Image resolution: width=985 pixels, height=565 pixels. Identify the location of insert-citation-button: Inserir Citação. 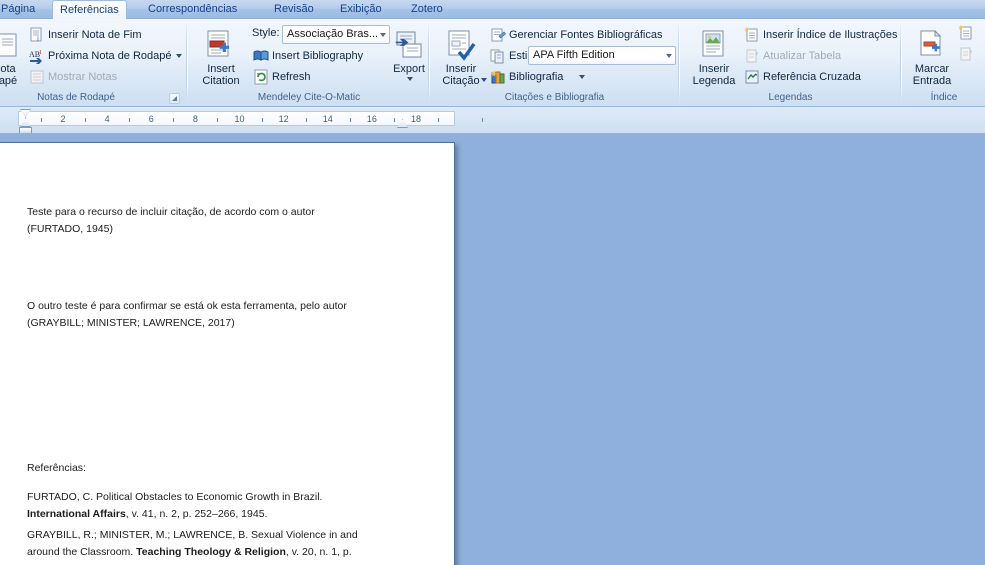
(461, 58).